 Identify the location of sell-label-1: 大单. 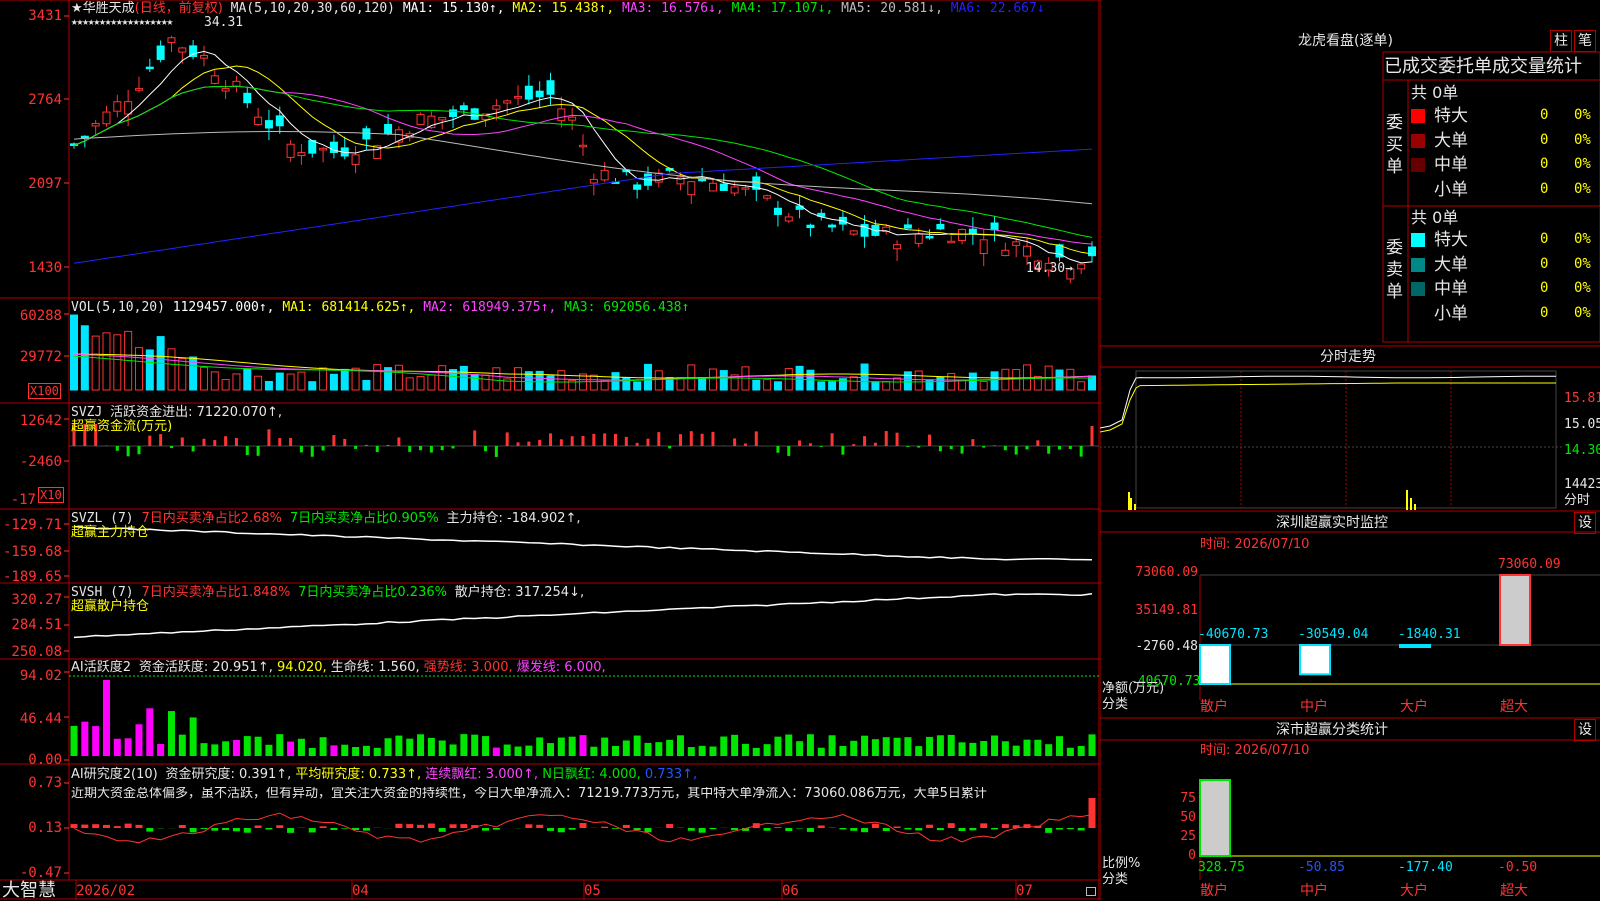
(1451, 265).